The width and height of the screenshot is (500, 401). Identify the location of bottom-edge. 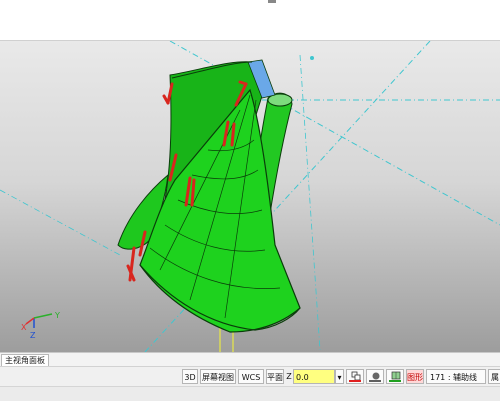
(250, 393).